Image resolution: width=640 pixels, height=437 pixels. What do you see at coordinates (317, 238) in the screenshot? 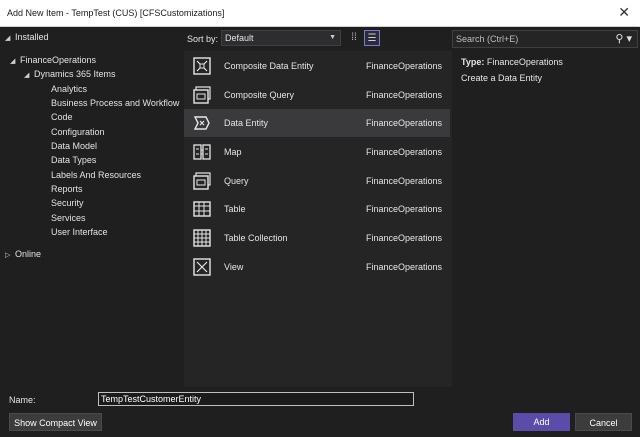
I see `list-item: Table Collection FinanceOperations` at bounding box center [317, 238].